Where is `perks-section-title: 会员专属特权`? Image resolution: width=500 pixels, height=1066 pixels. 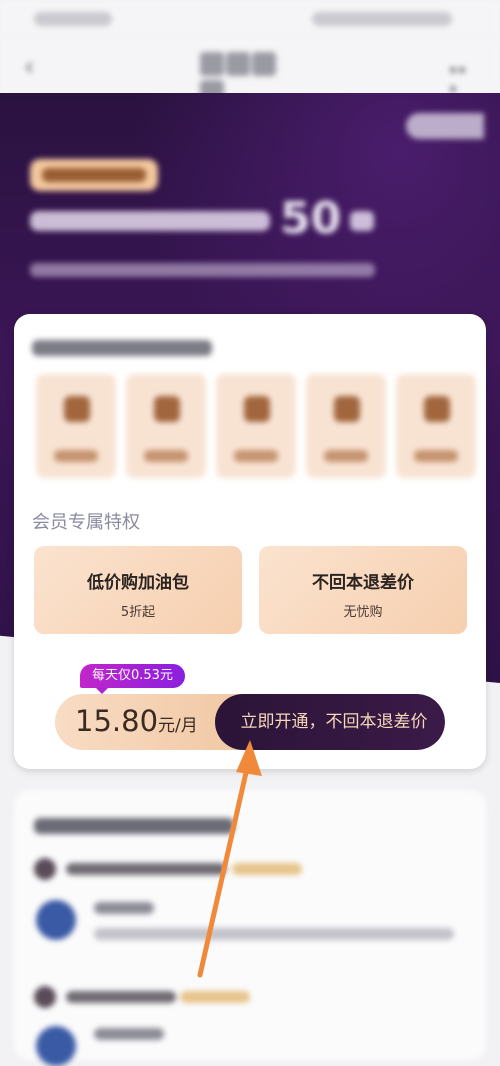 perks-section-title: 会员专属特权 is located at coordinates (86, 522).